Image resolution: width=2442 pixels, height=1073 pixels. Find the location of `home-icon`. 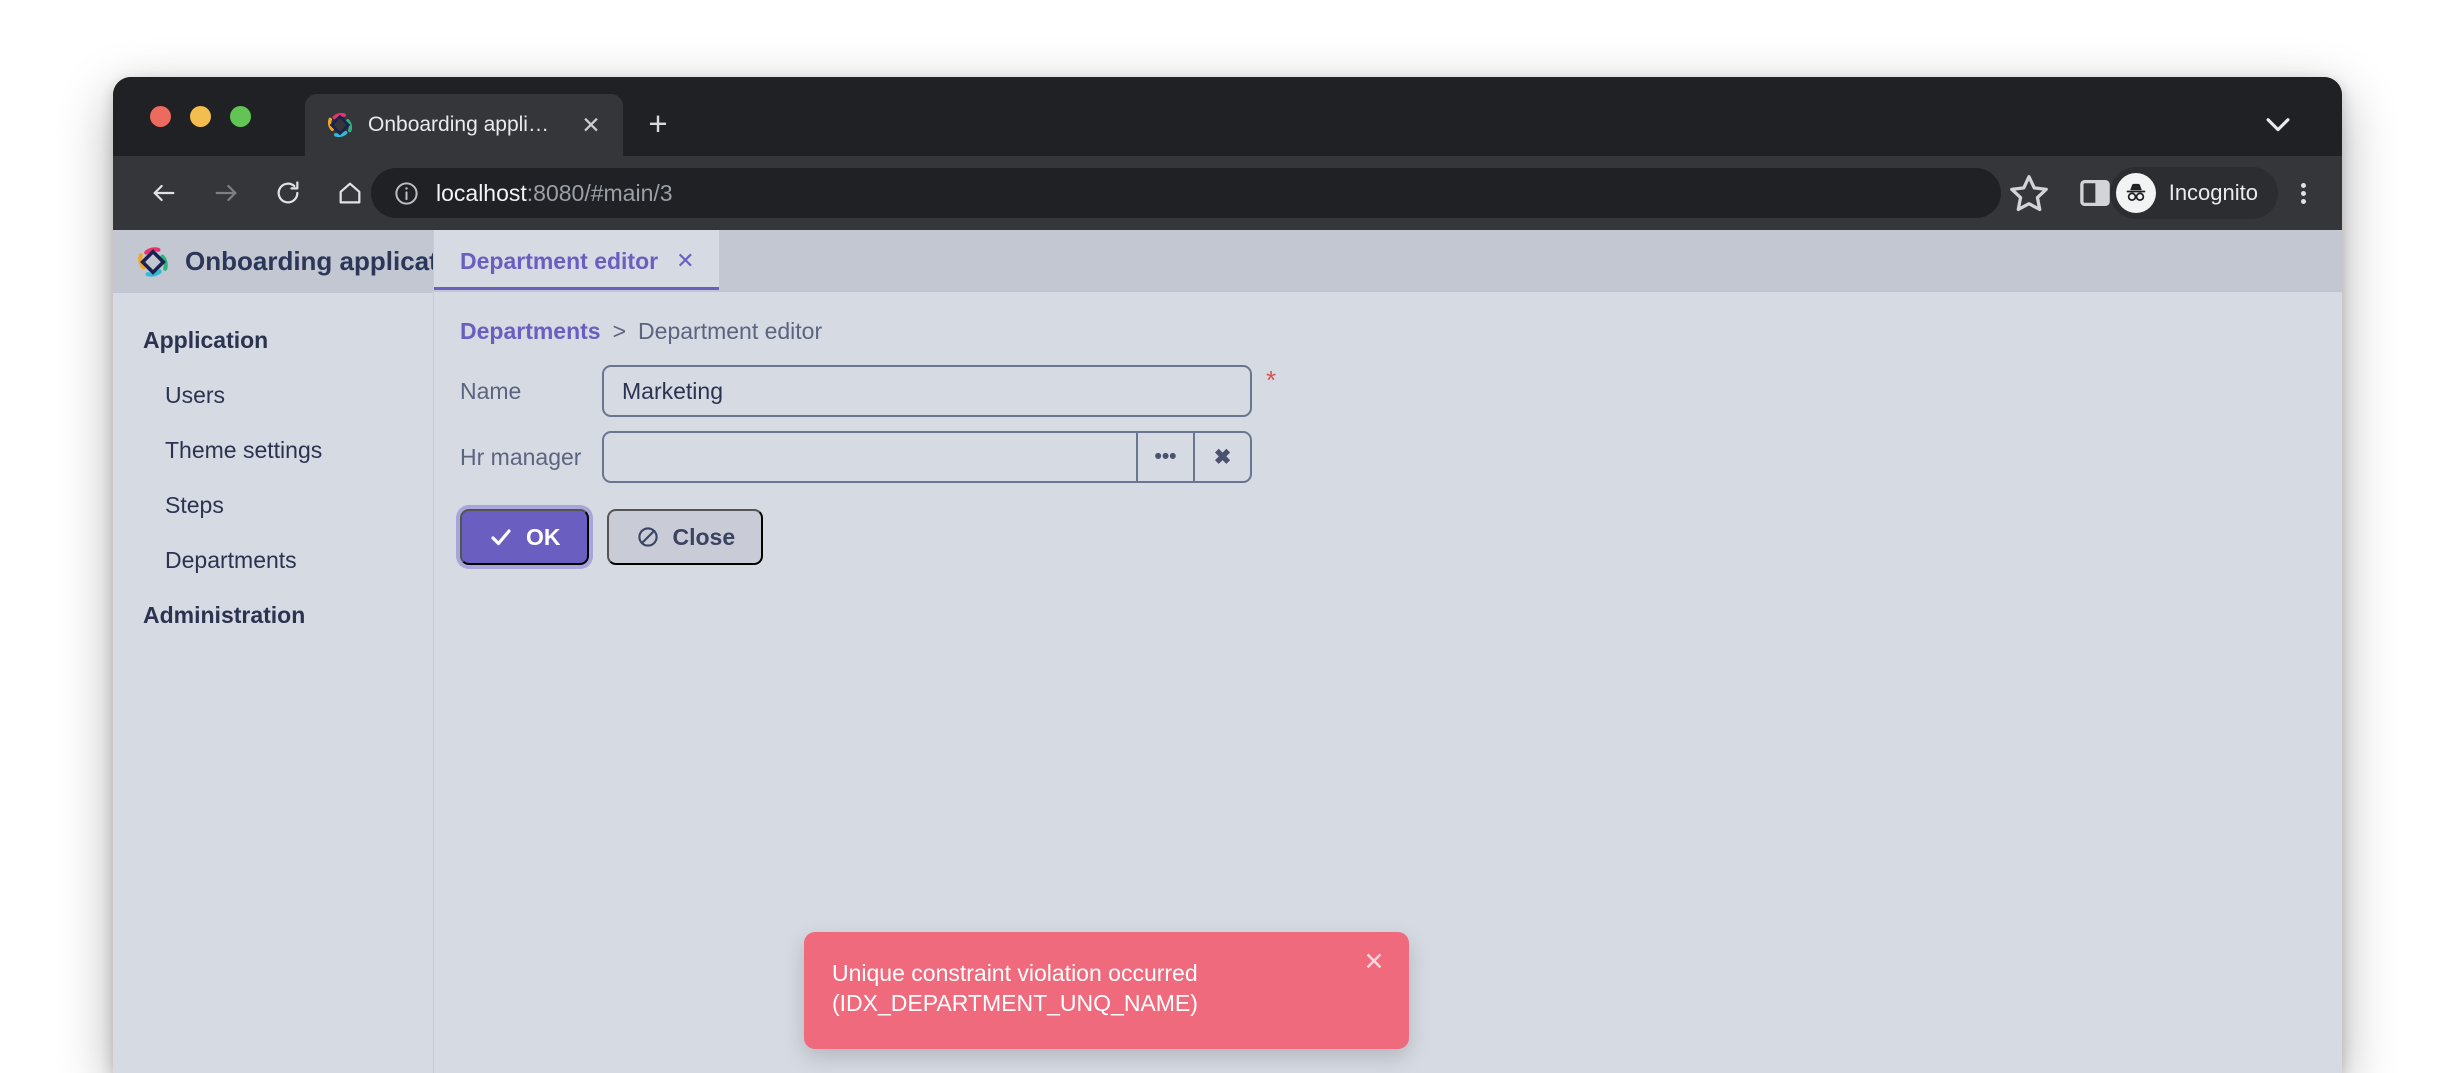

home-icon is located at coordinates (350, 193).